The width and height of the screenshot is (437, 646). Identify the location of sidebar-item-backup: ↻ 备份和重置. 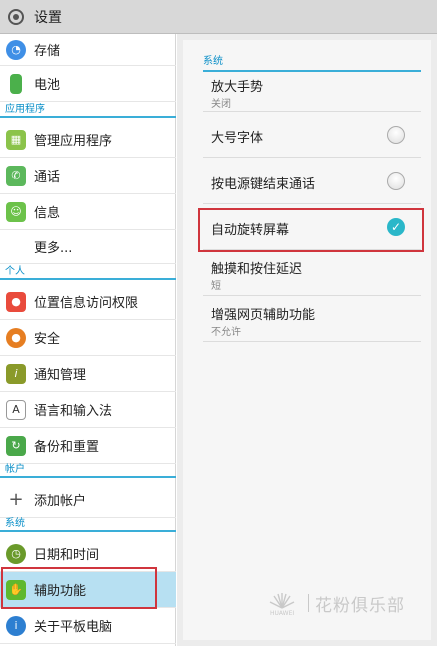
(88, 446).